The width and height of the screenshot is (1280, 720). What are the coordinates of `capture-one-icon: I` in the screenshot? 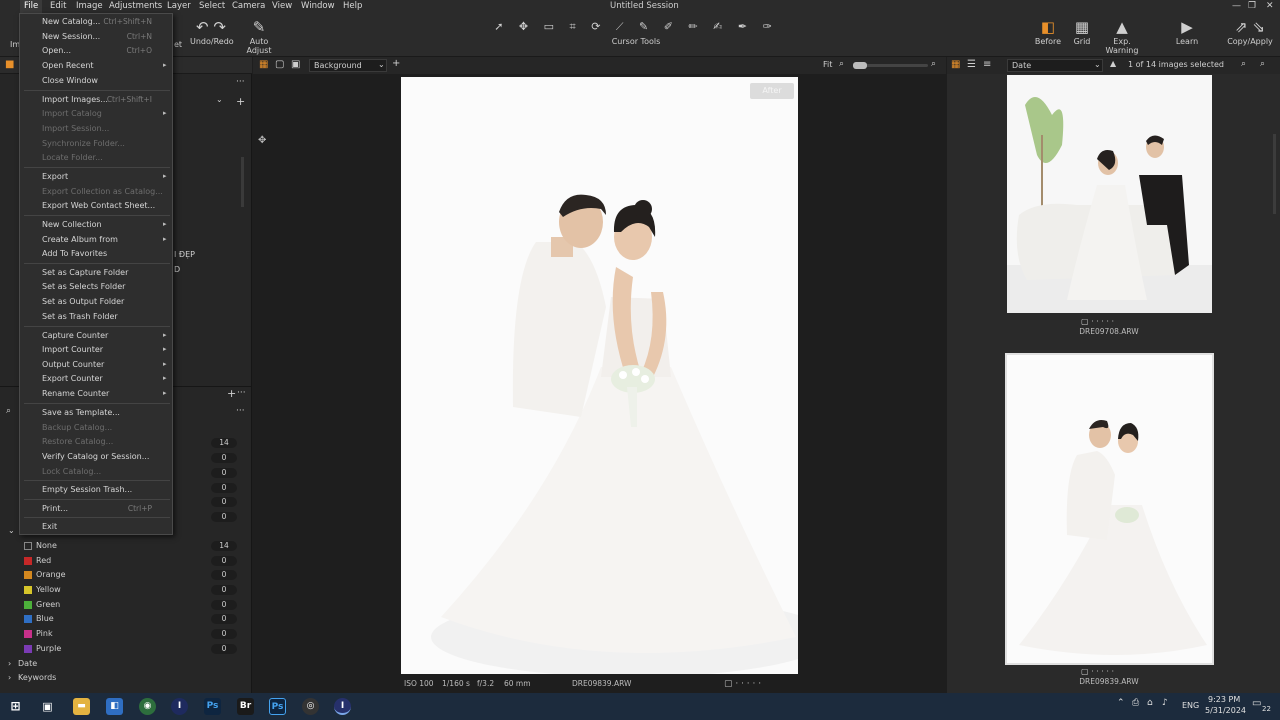 It's located at (179, 706).